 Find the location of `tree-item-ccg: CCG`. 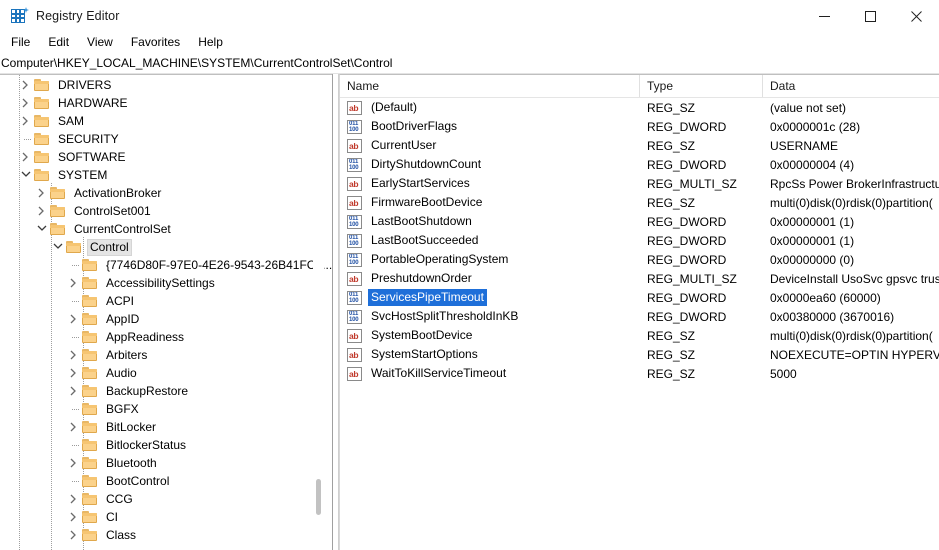

tree-item-ccg: CCG is located at coordinates (166, 499).